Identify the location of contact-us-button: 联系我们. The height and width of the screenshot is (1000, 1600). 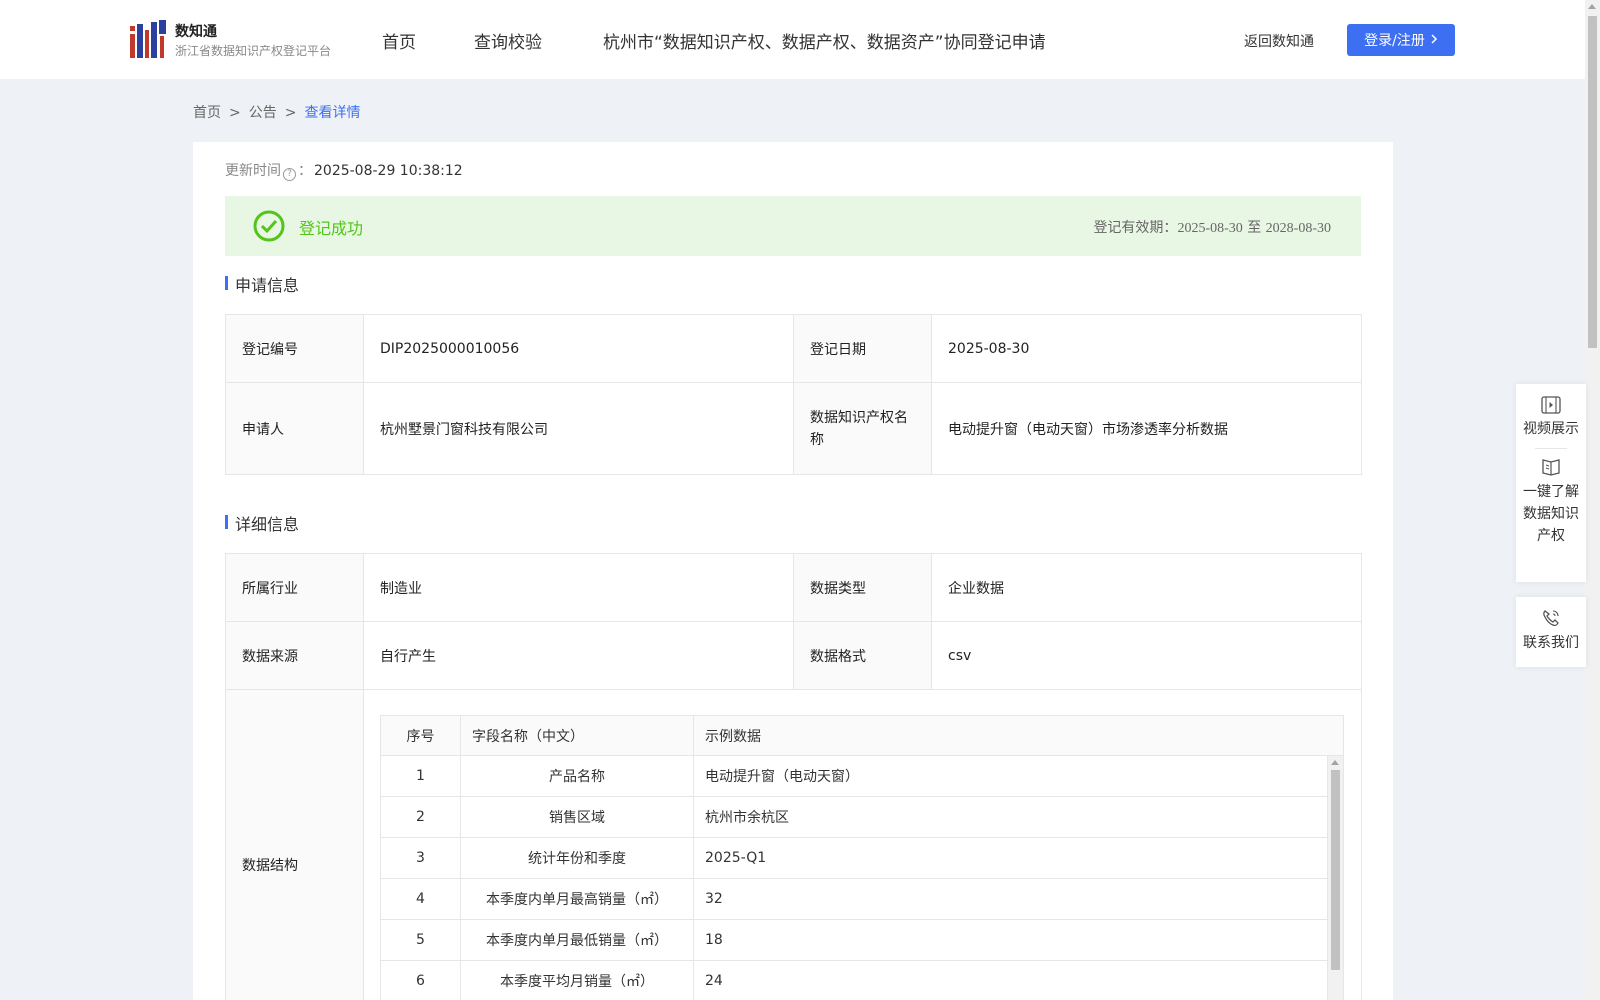
(1551, 631).